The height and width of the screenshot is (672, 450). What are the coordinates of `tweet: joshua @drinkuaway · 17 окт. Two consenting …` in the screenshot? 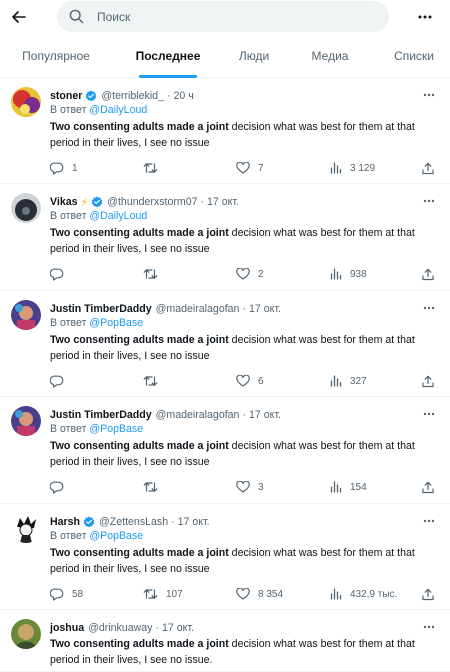 It's located at (225, 641).